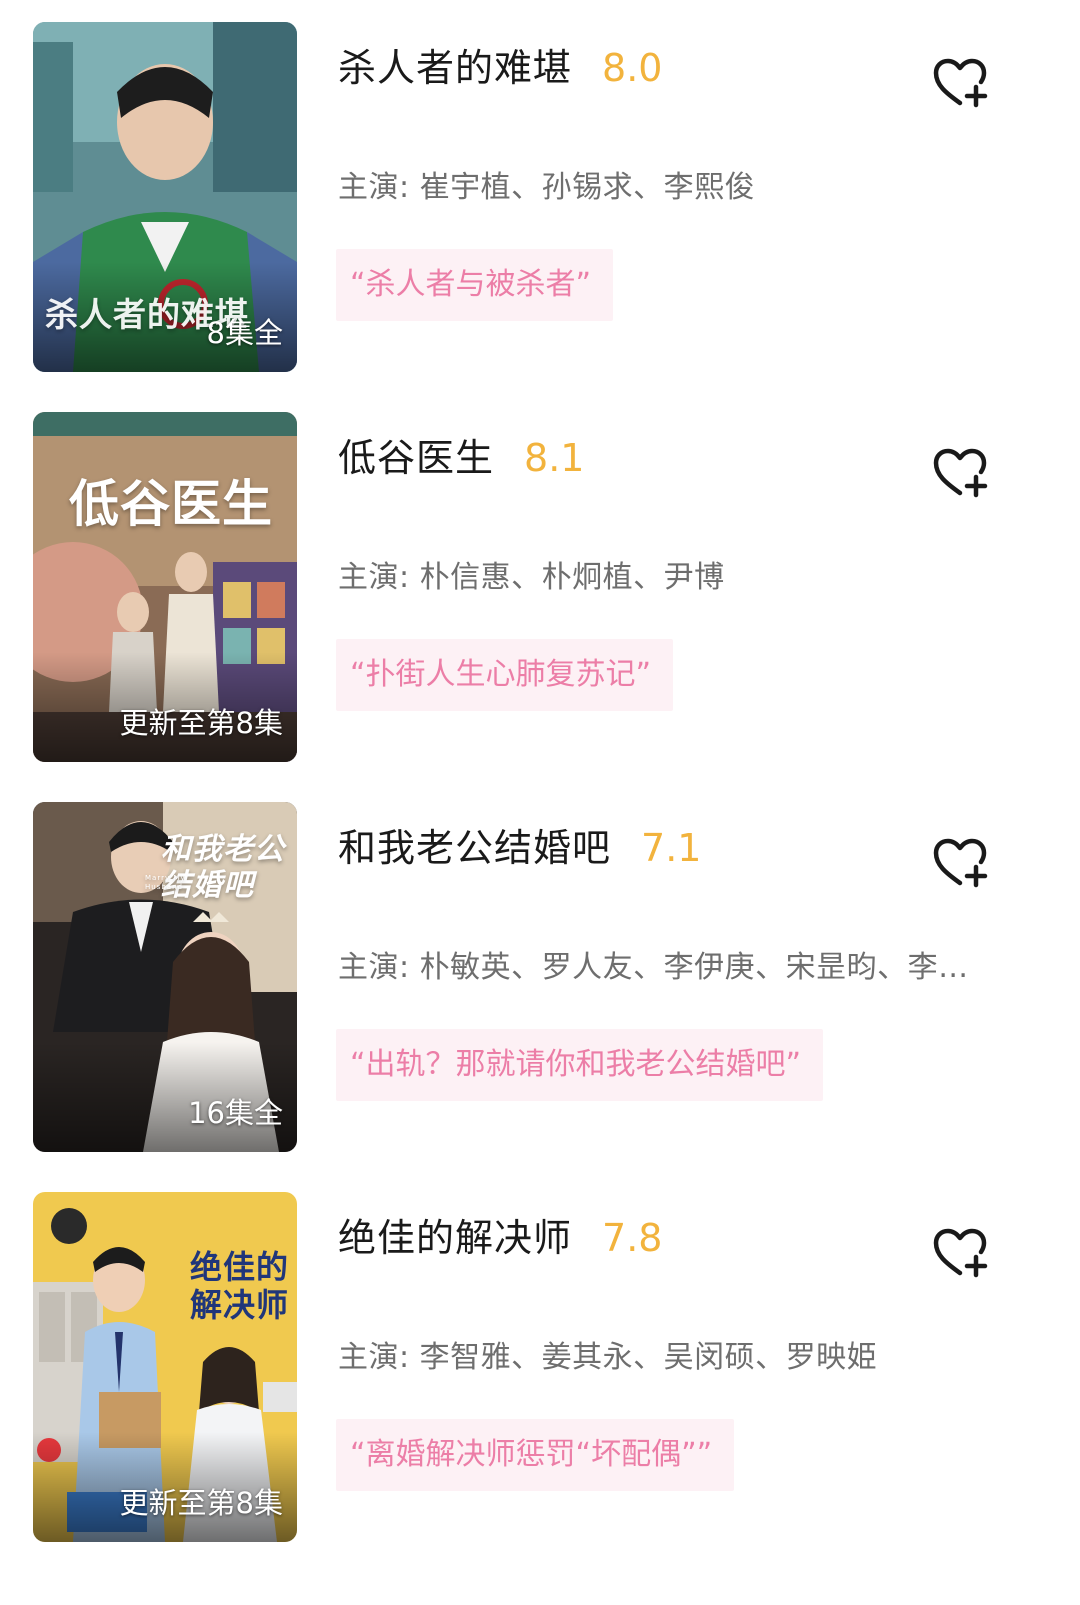 The width and height of the screenshot is (1080, 1605). Describe the element at coordinates (535, 1455) in the screenshot. I see `tagline-badge: “离婚解决师惩罚“坏配偶””` at that location.